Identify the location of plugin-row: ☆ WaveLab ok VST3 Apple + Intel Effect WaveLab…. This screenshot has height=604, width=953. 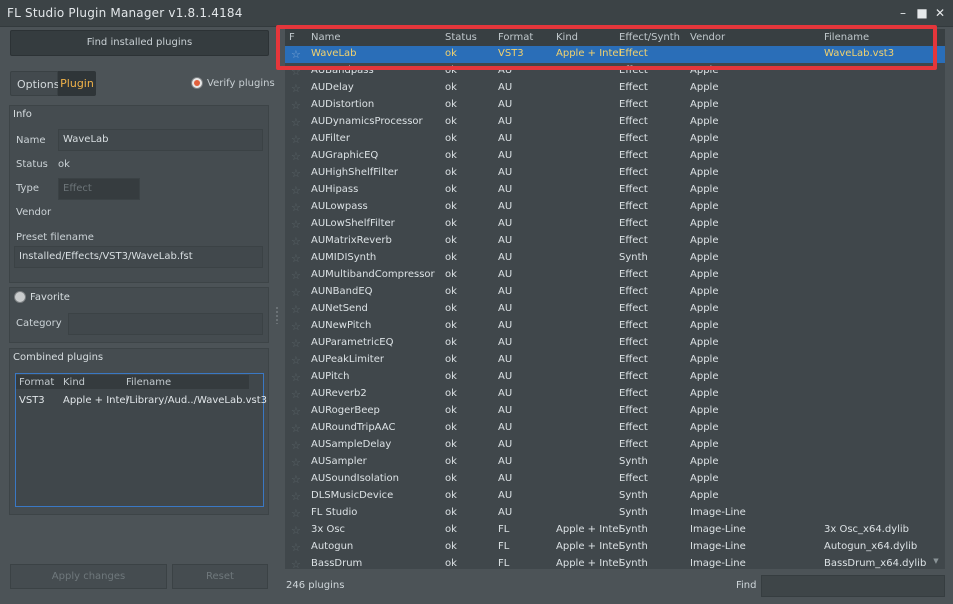
(615, 54).